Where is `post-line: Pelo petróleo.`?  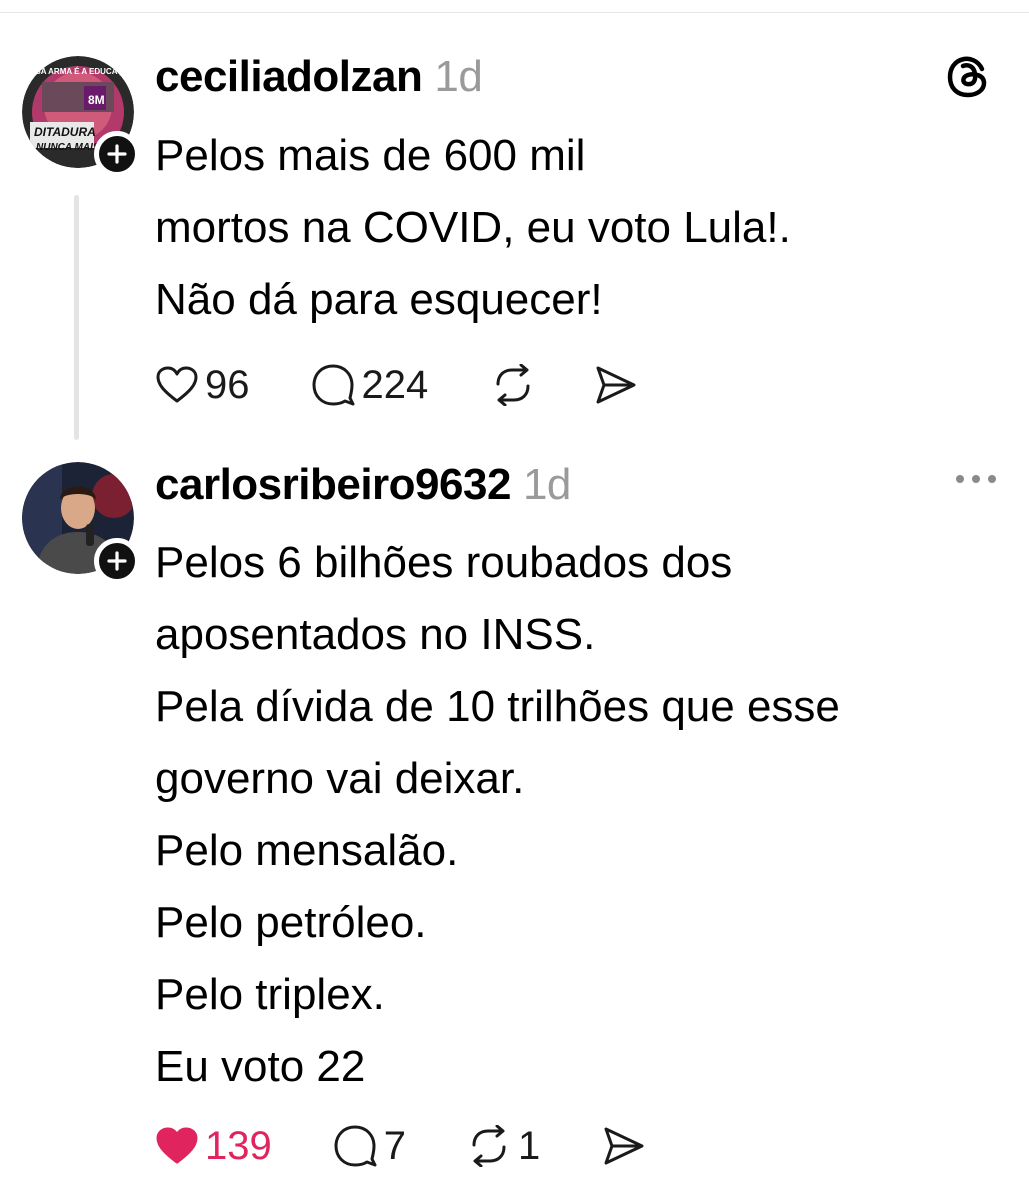
post-line: Pelo petróleo. is located at coordinates (291, 922).